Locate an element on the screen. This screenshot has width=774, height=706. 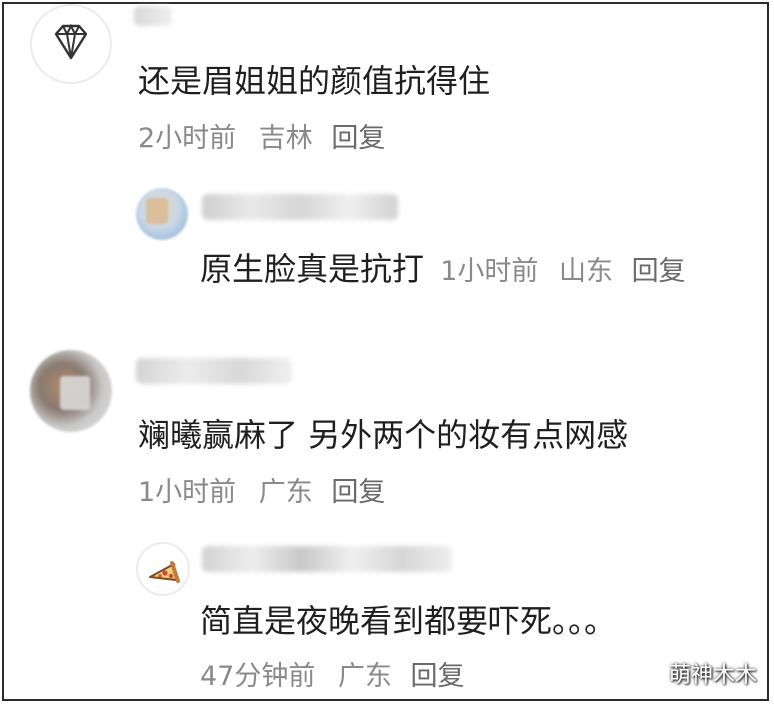
reply-meta: 47分钟前 广东 回复 is located at coordinates (332, 673).